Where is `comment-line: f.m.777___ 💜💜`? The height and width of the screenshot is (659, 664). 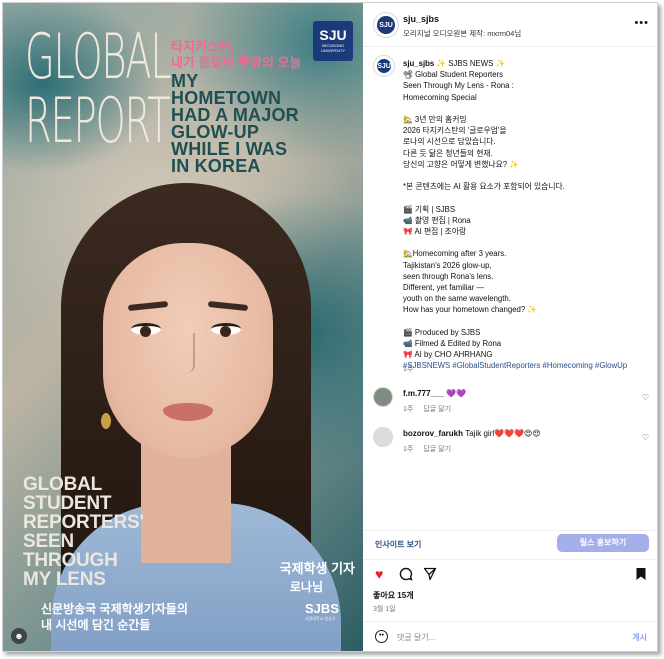
comment-line: f.m.777___ 💜💜 is located at coordinates (434, 393).